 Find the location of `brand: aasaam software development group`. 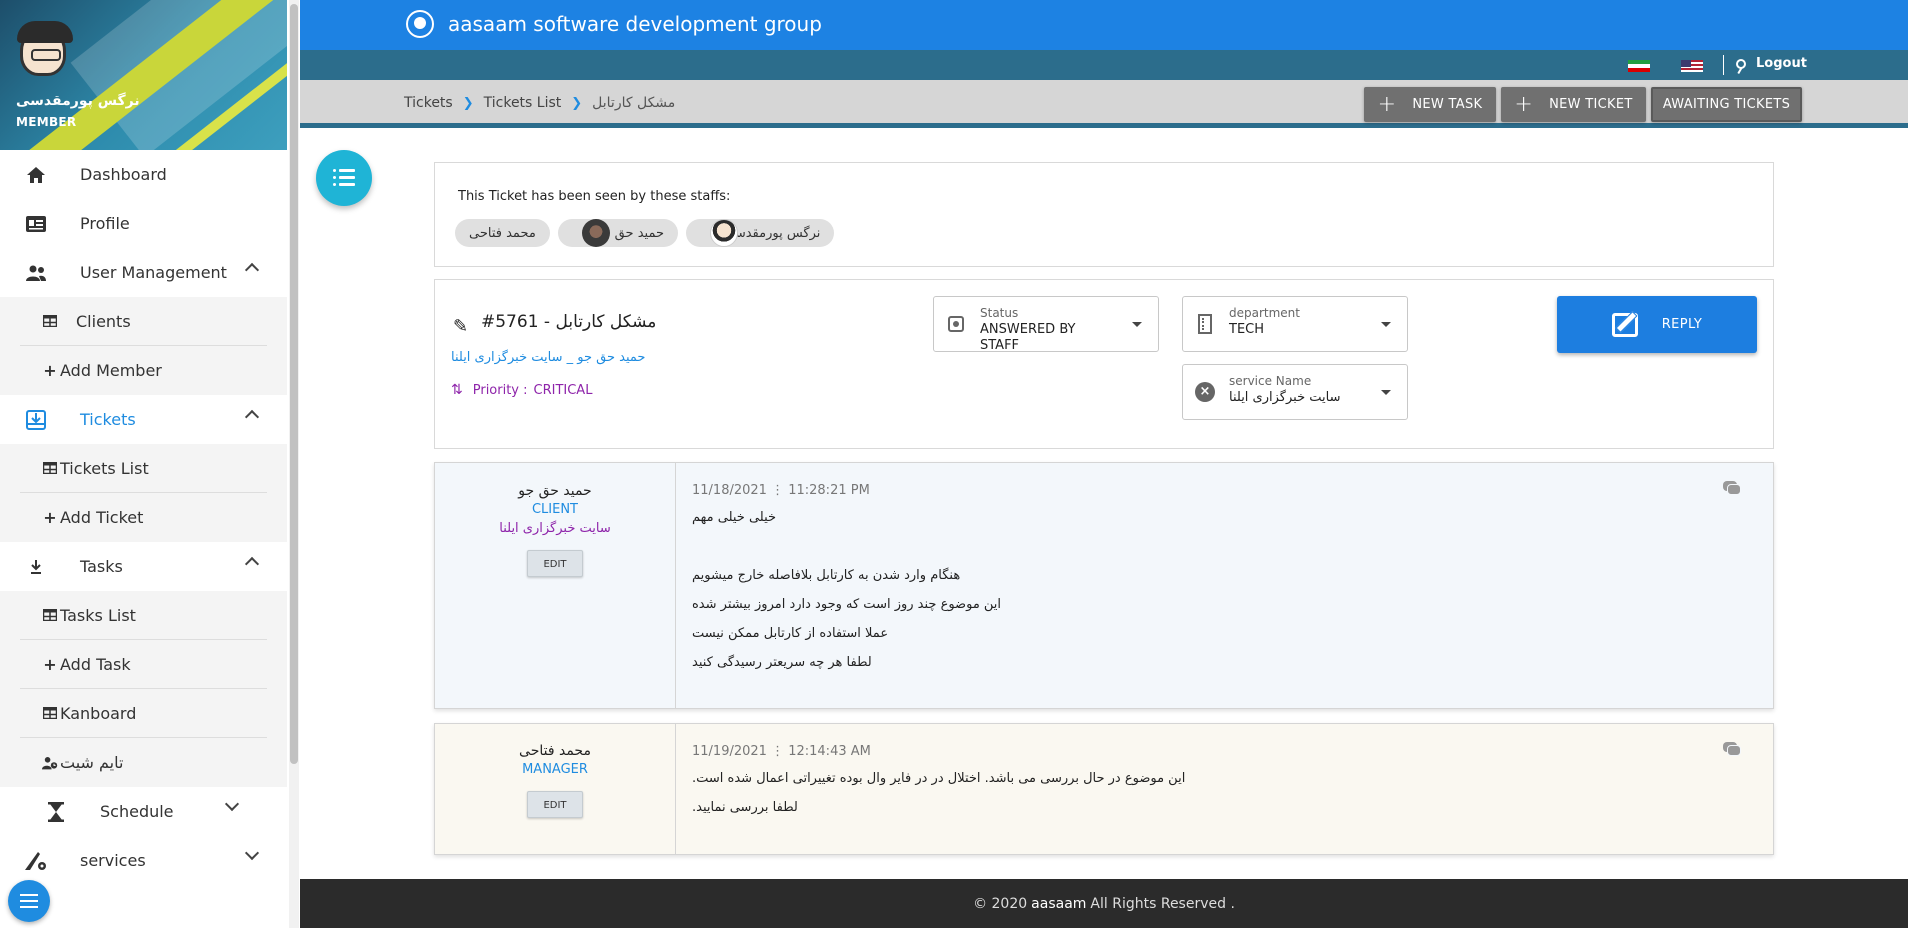

brand: aasaam software development group is located at coordinates (614, 24).